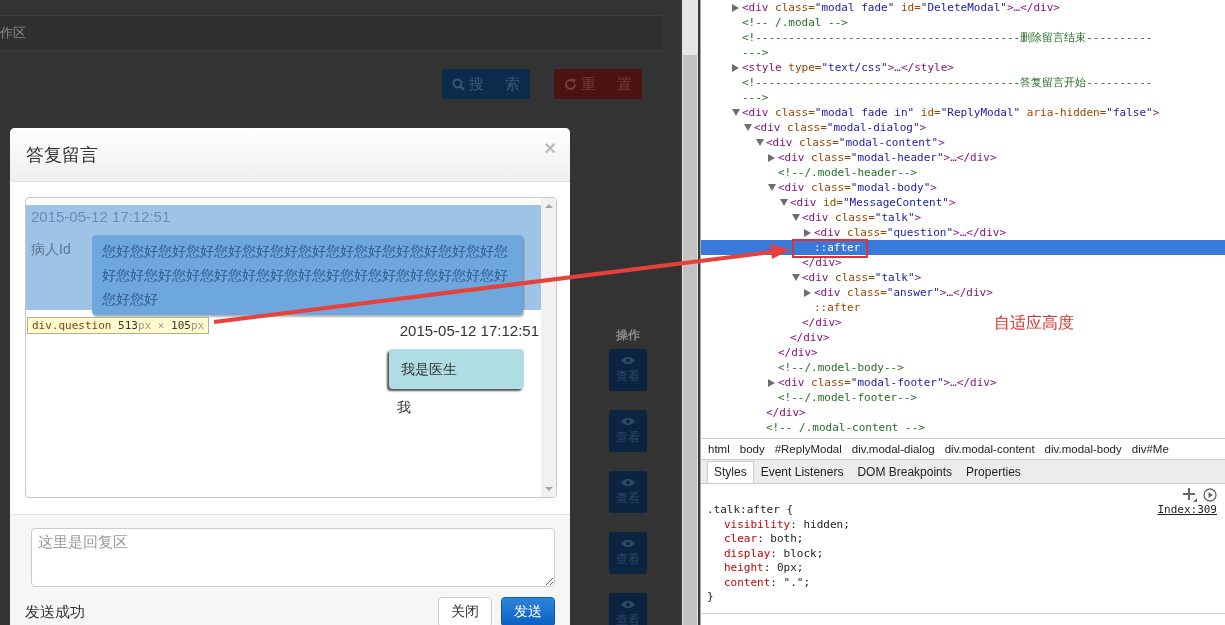 The width and height of the screenshot is (1225, 625). Describe the element at coordinates (719, 449) in the screenshot. I see `breadcrumb-item: html` at that location.